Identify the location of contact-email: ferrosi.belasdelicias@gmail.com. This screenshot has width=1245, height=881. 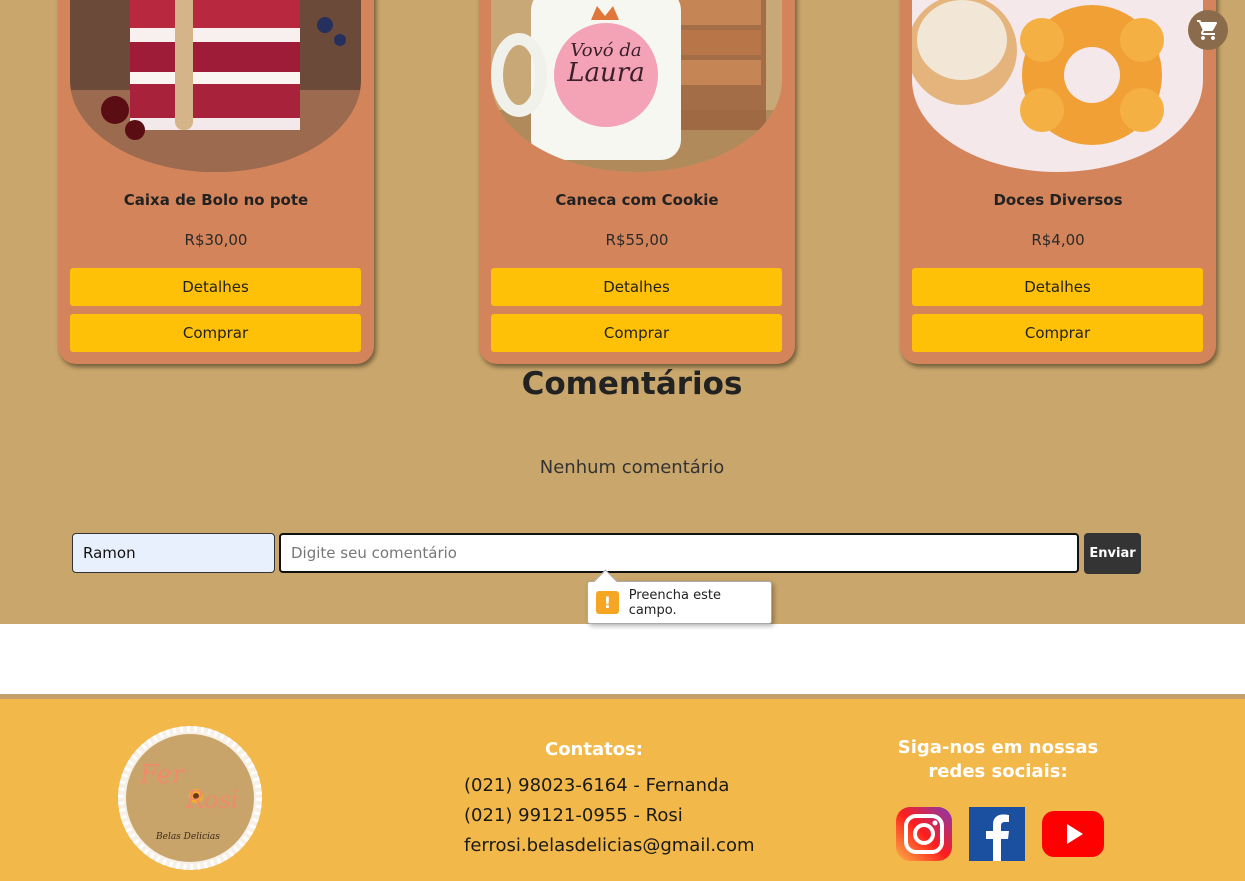
(609, 845).